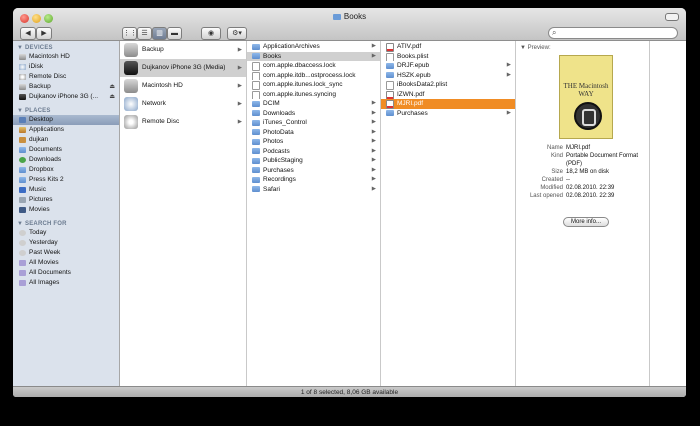 The image size is (700, 426). I want to click on sidebar-item-label: Backup, so click(40, 86).